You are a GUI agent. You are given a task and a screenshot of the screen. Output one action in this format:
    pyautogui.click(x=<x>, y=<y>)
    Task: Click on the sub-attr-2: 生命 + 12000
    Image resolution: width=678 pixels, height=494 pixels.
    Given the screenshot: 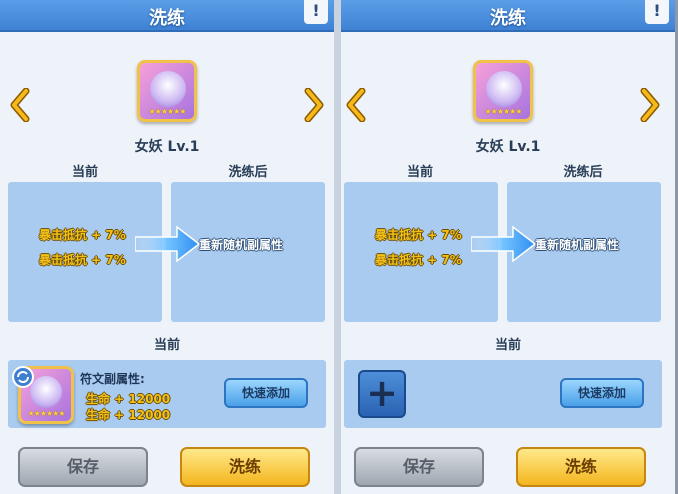 What is the action you would take?
    pyautogui.click(x=128, y=415)
    